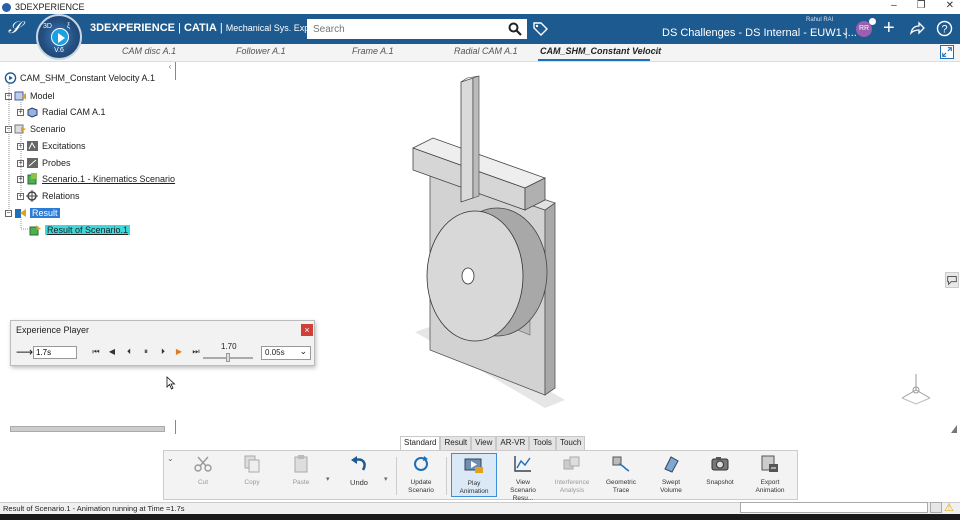  Describe the element at coordinates (171, 383) in the screenshot. I see `mouse-cursor-icon` at that location.